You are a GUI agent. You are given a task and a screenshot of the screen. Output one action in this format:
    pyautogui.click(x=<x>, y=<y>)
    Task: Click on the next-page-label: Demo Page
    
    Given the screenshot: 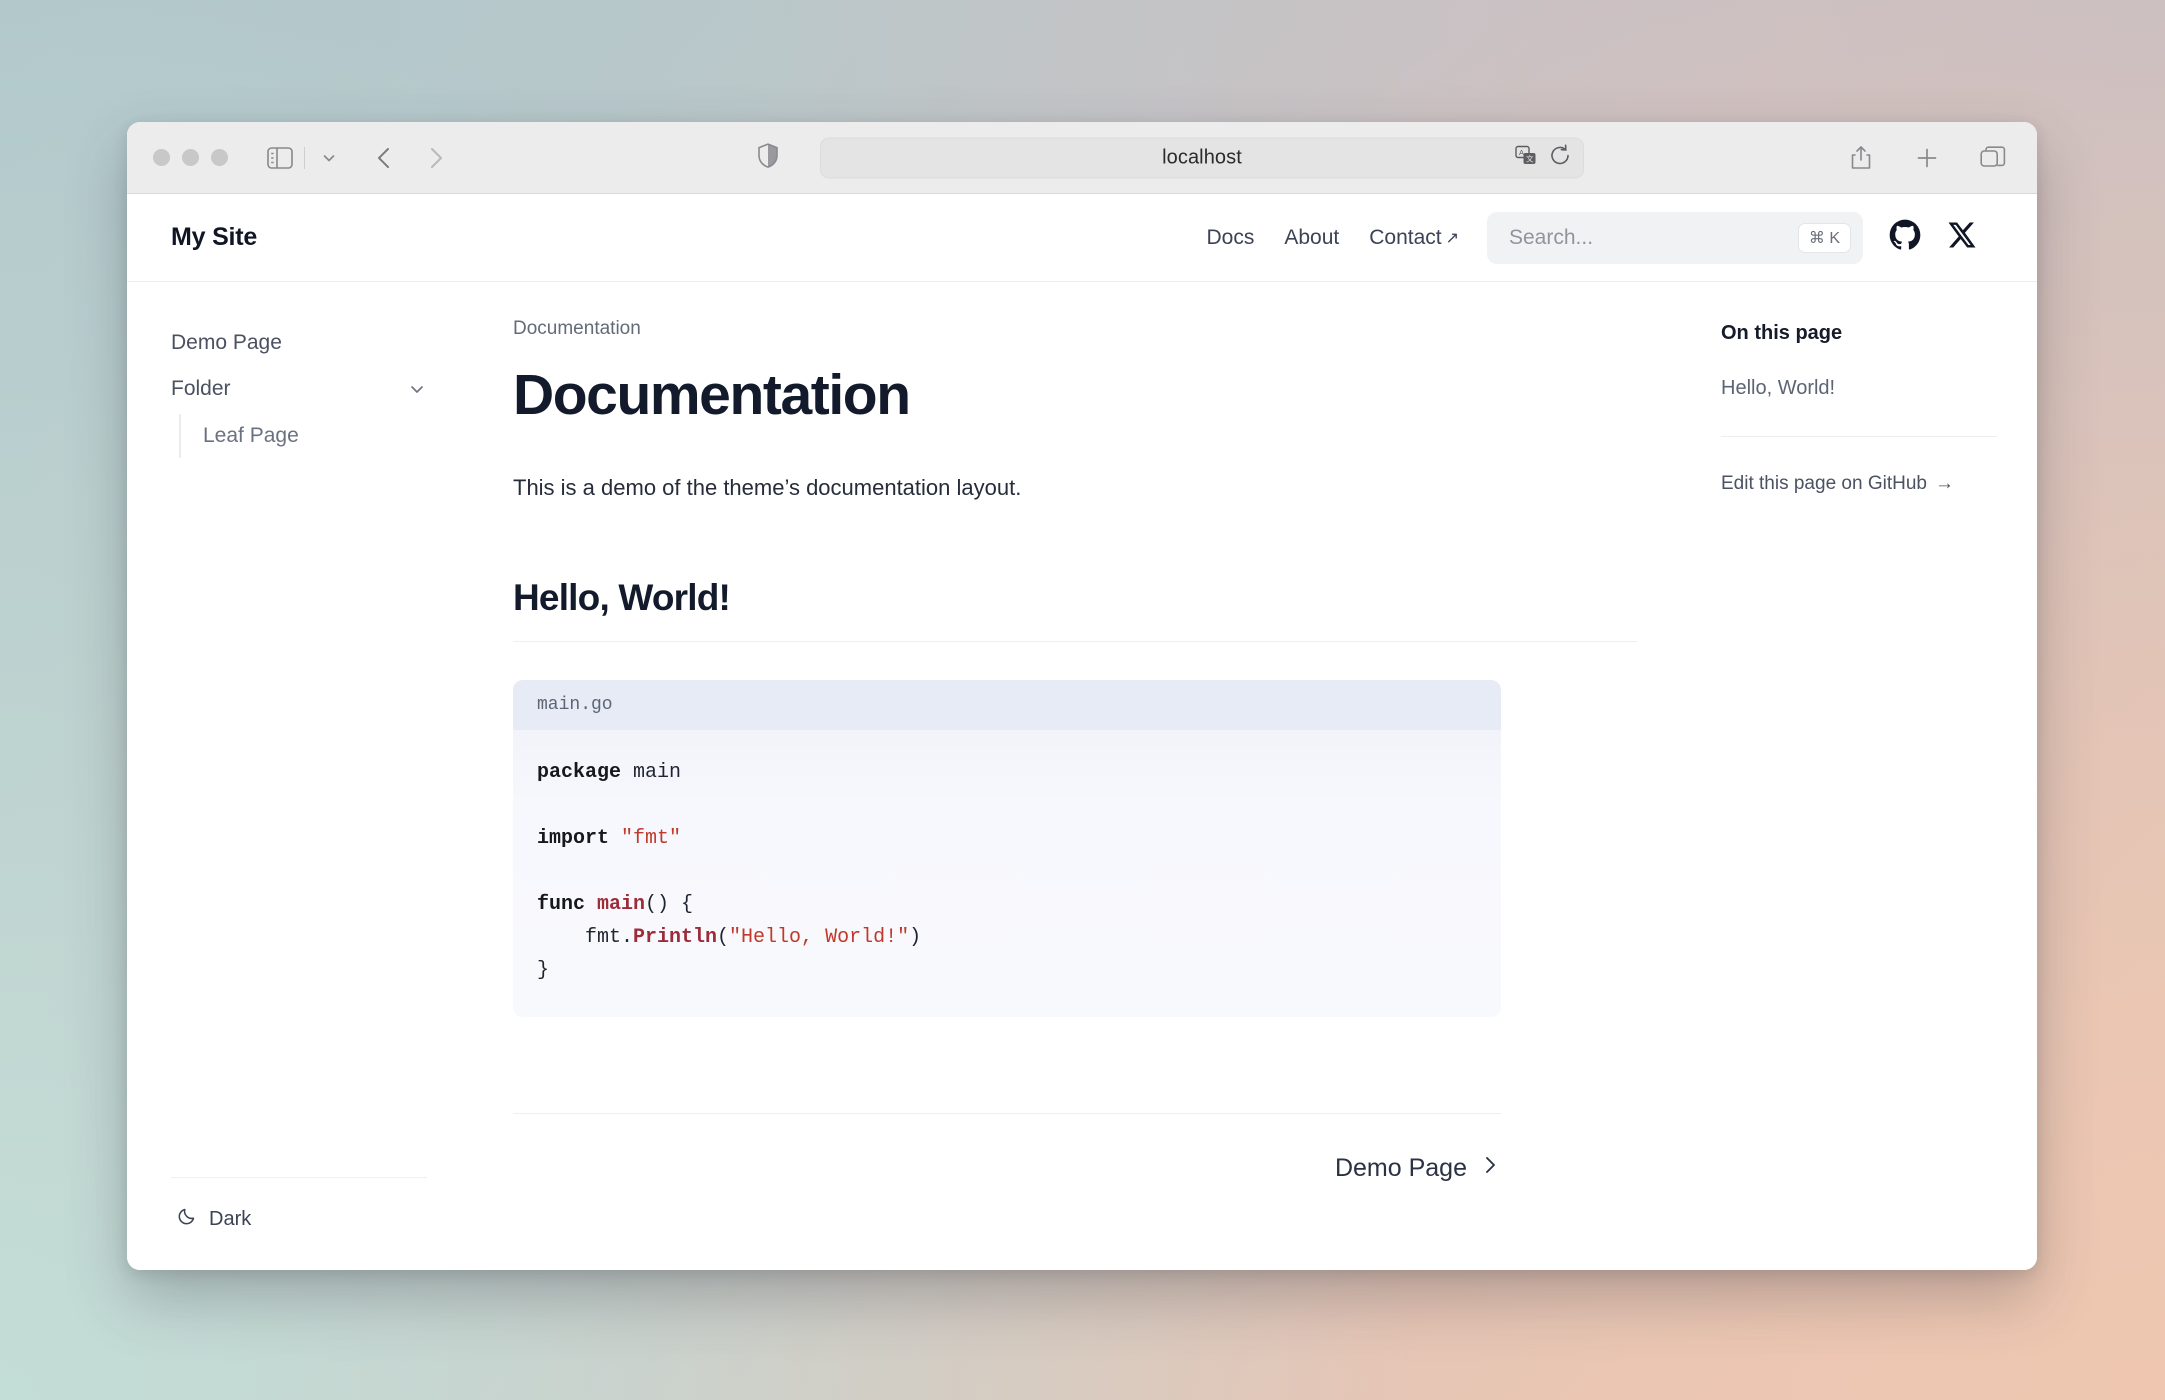 What is the action you would take?
    pyautogui.click(x=1400, y=1167)
    